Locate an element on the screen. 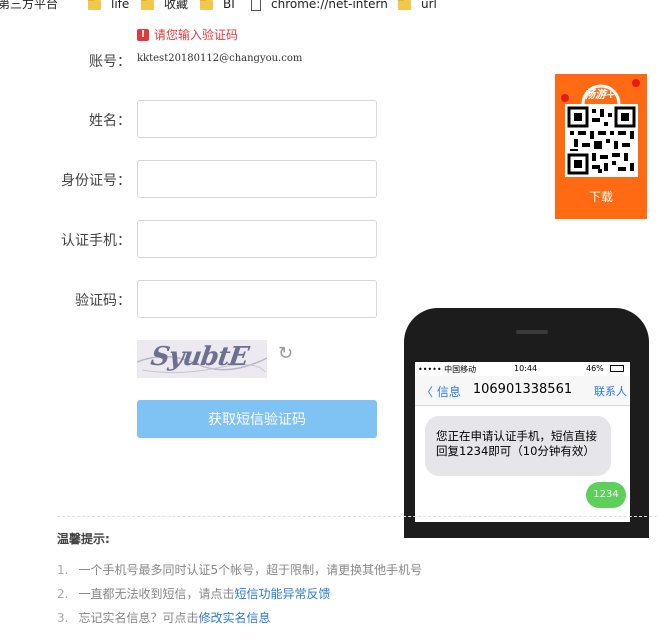 The image size is (661, 642). logo-text: 畅游+ is located at coordinates (600, 94).